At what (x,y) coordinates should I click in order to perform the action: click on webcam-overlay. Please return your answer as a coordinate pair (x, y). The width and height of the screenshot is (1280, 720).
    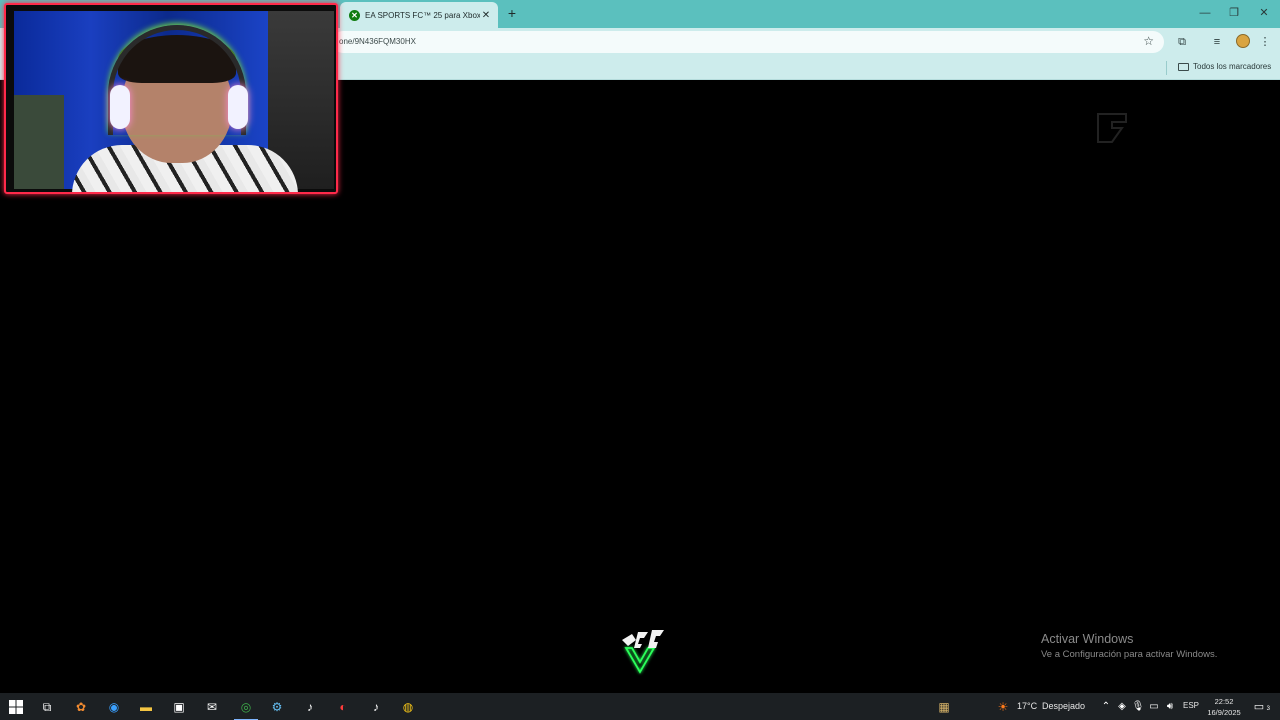
    Looking at the image, I should click on (171, 98).